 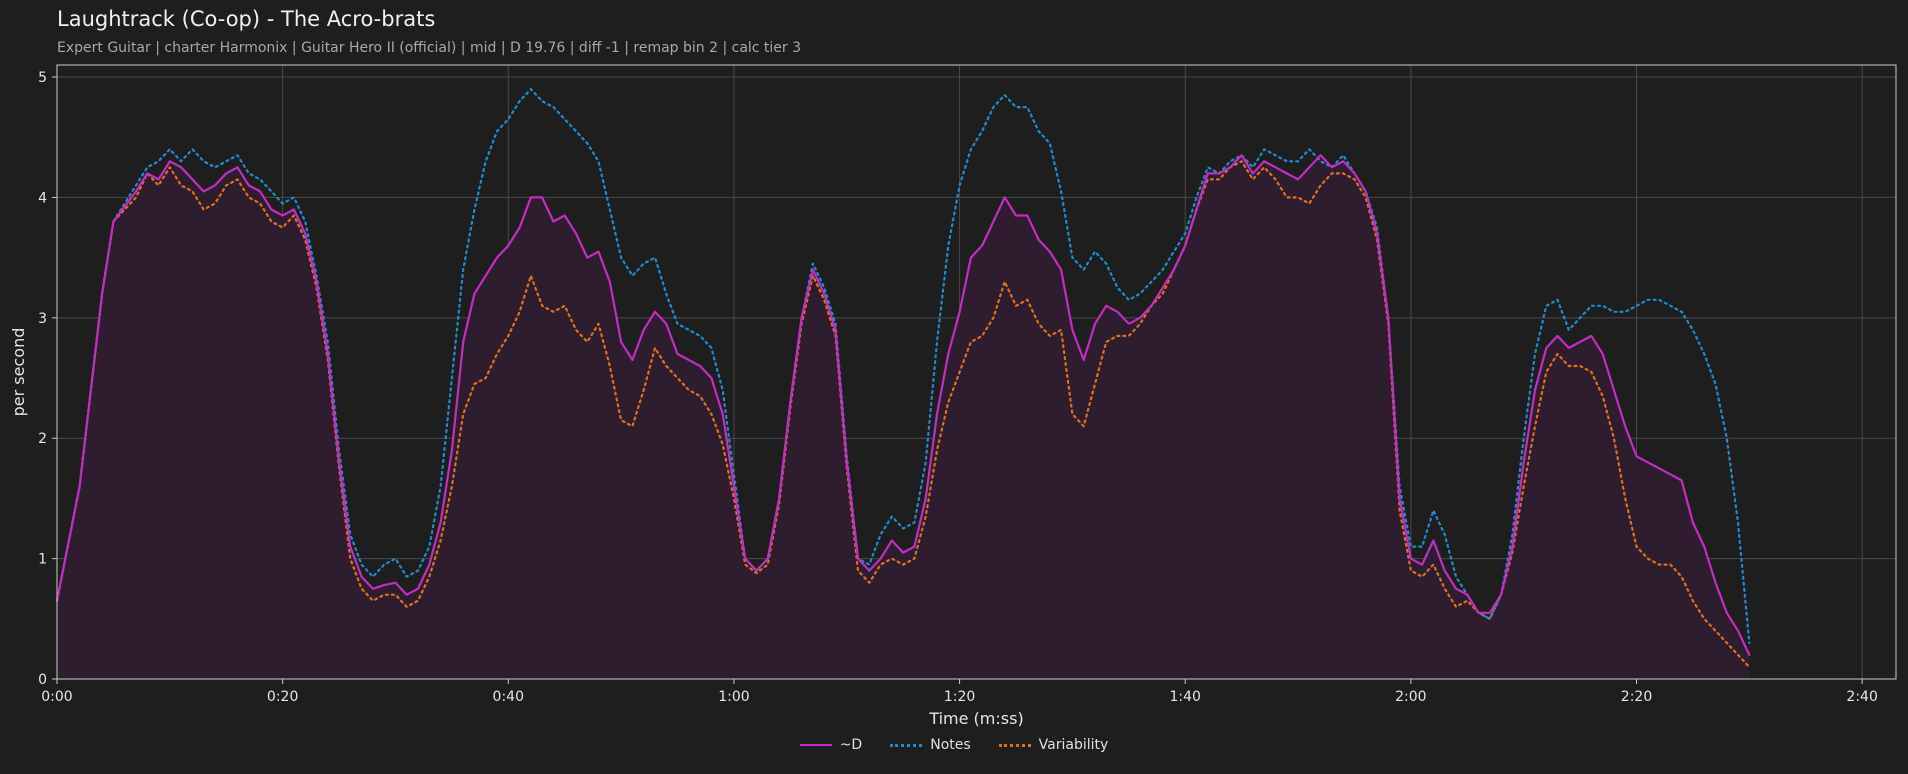 What do you see at coordinates (1861, 697) in the screenshot?
I see `x-tick-label: 2:40` at bounding box center [1861, 697].